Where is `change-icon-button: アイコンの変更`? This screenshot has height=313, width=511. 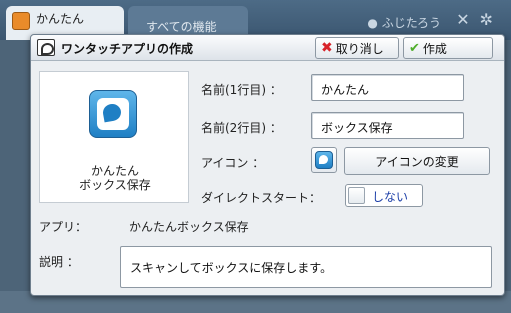
change-icon-button: アイコンの変更 is located at coordinates (417, 161).